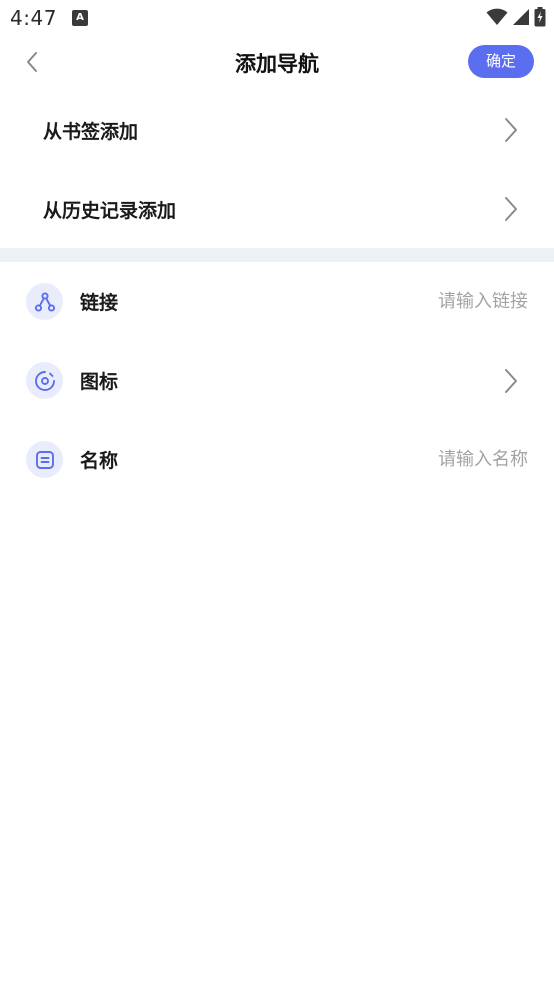 The height and width of the screenshot is (984, 554). What do you see at coordinates (277, 62) in the screenshot?
I see `app-header: 添加导航 确定` at bounding box center [277, 62].